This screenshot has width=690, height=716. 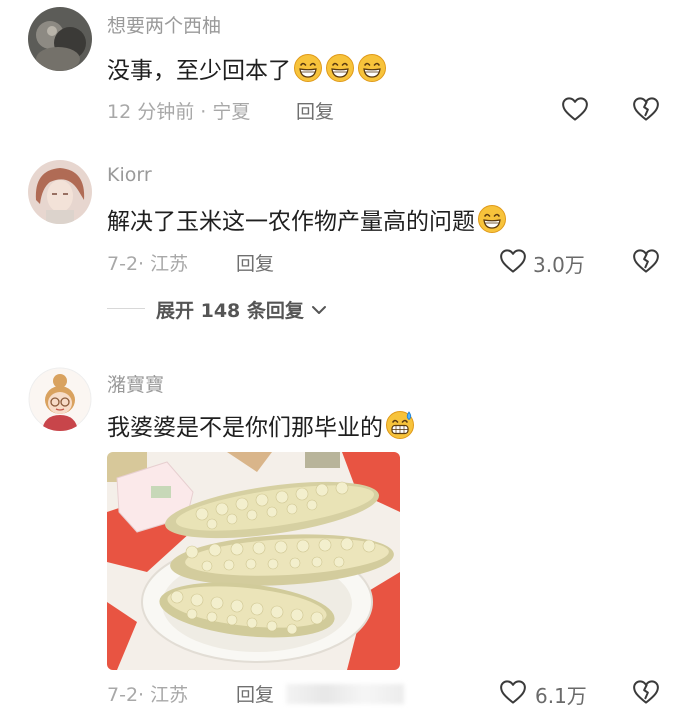 What do you see at coordinates (261, 425) in the screenshot?
I see `comment-text: 我婆婆是不是你们那毕业的` at bounding box center [261, 425].